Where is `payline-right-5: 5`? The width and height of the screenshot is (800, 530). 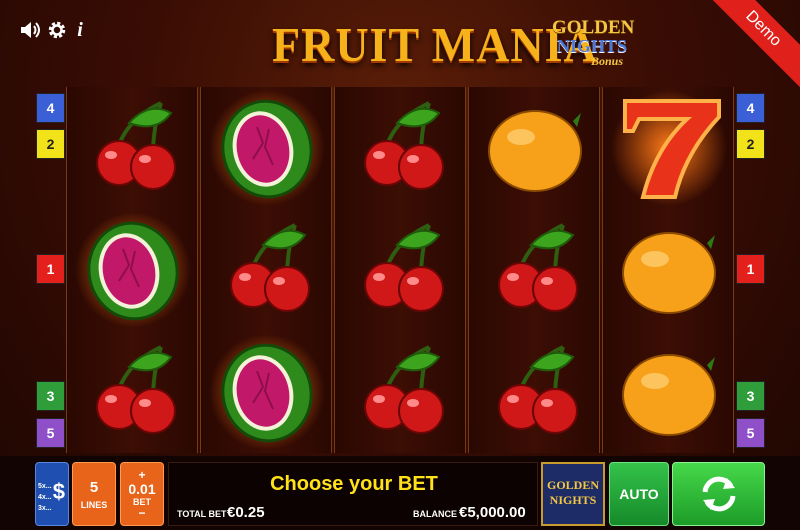
payline-right-5: 5 is located at coordinates (750, 433).